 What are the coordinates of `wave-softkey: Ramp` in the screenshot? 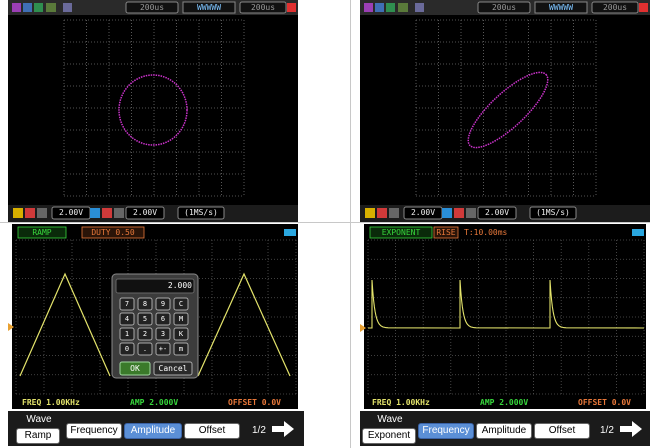 It's located at (38, 436).